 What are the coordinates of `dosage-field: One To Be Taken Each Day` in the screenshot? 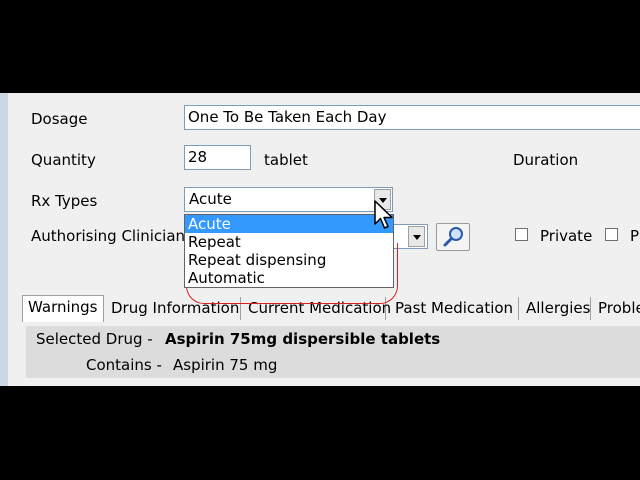 It's located at (412, 117).